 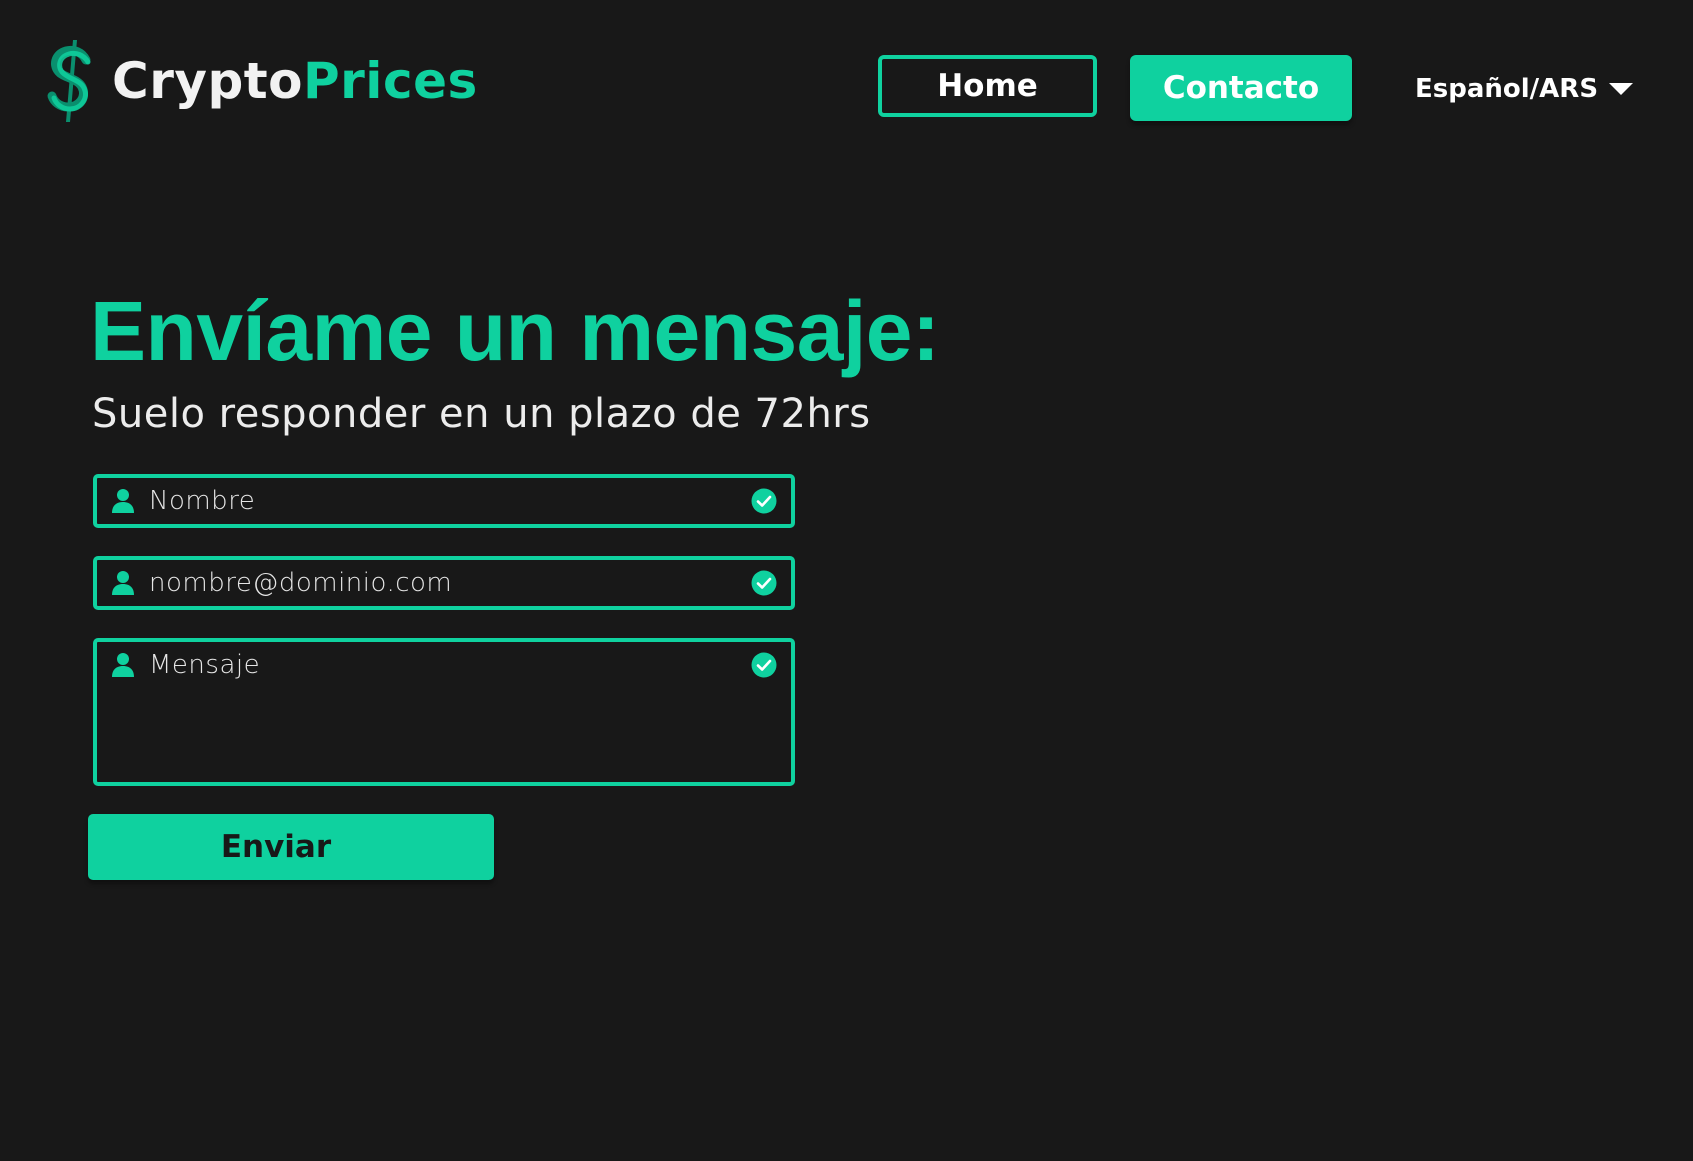 I want to click on nav-contact-button: Contacto, so click(x=1241, y=88).